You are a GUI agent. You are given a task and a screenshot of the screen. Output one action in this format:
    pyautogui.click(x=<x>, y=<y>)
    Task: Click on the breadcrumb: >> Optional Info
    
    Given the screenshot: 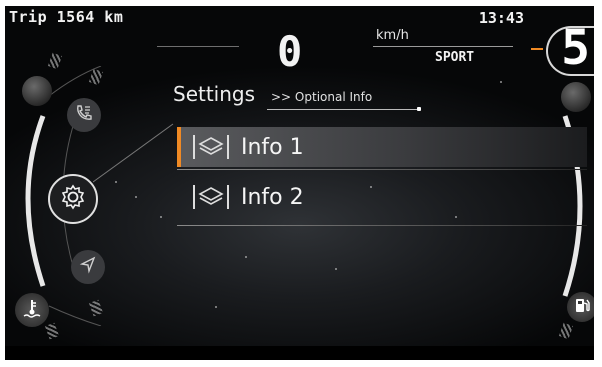 What is the action you would take?
    pyautogui.click(x=322, y=97)
    